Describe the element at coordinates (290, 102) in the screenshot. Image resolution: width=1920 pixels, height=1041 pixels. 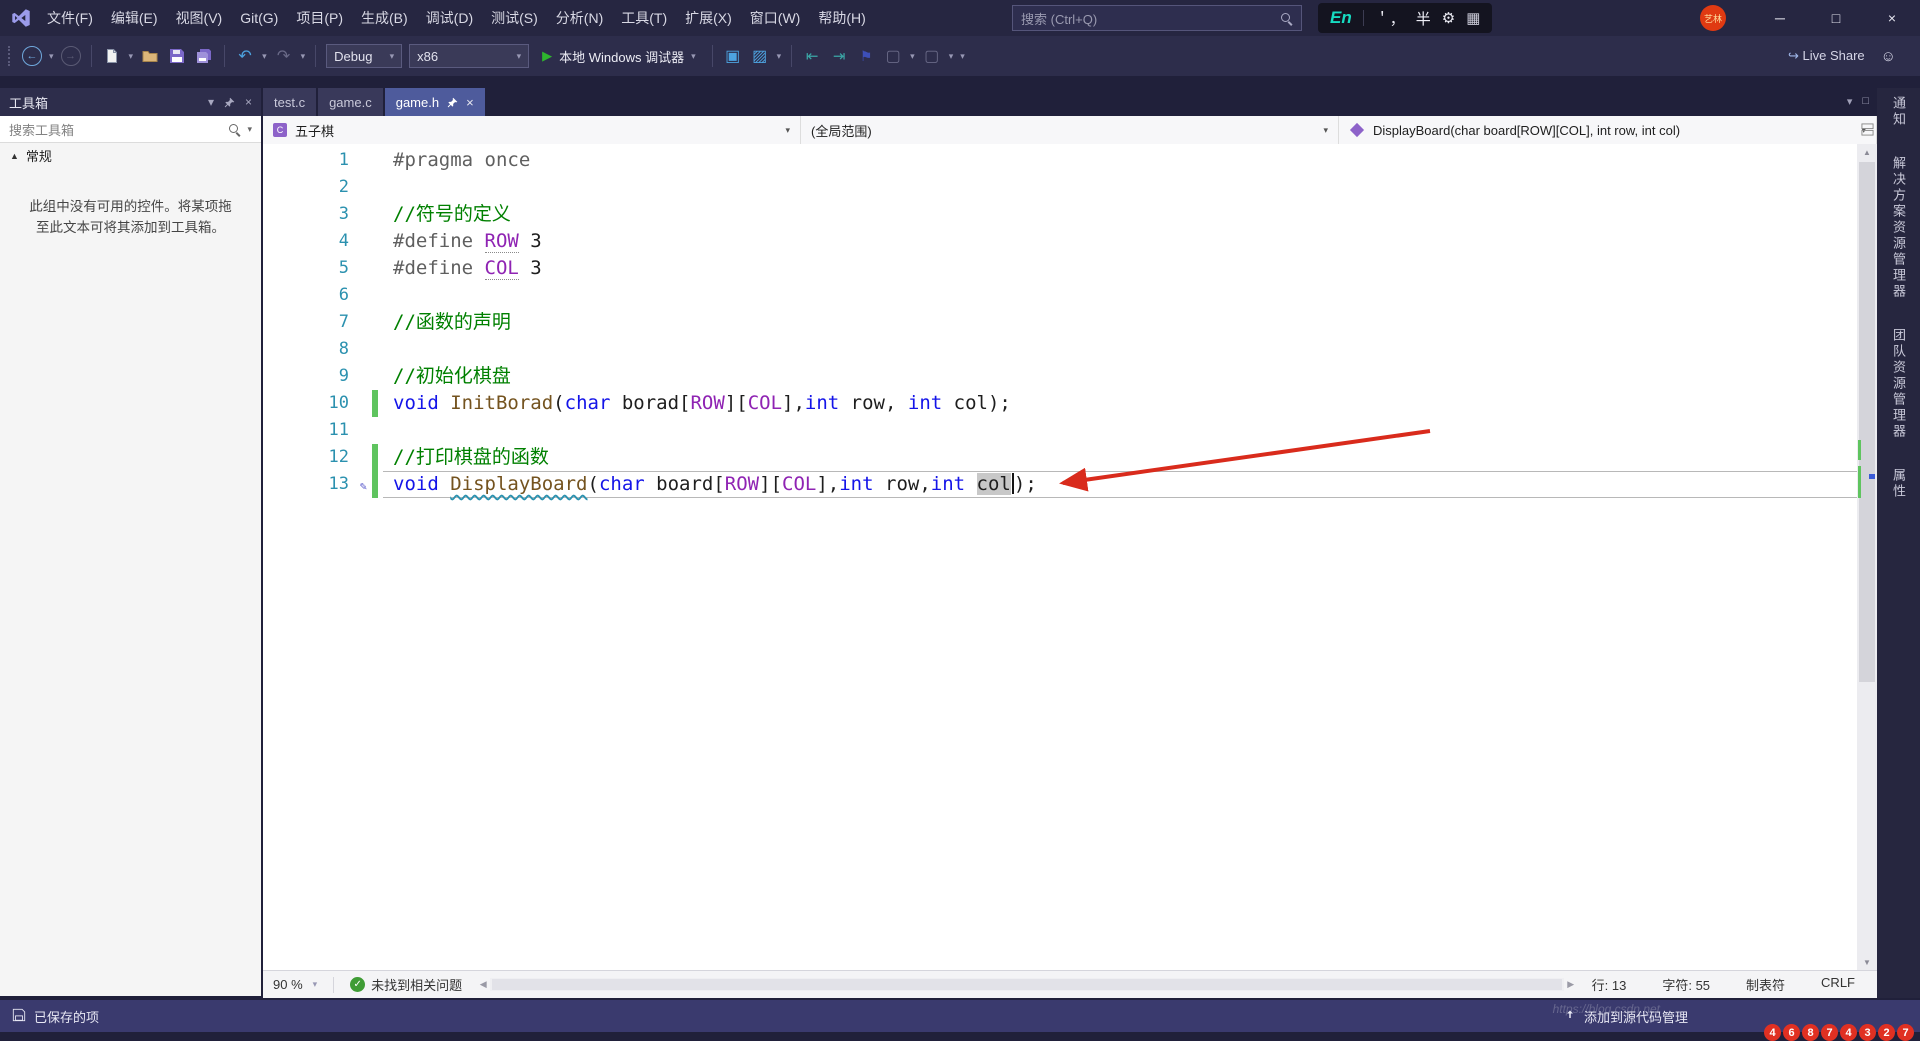
I see `editor-tab-test.c: test.c` at that location.